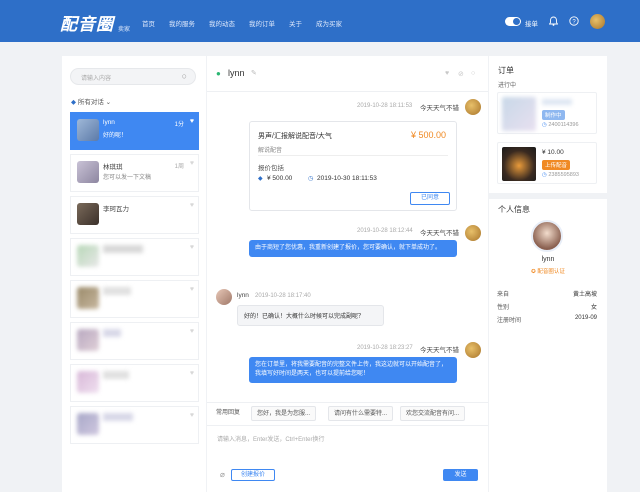 The height and width of the screenshot is (492, 640). Describe the element at coordinates (134, 215) in the screenshot. I see `conversation-item: 李珂瓦力 ♥` at that location.